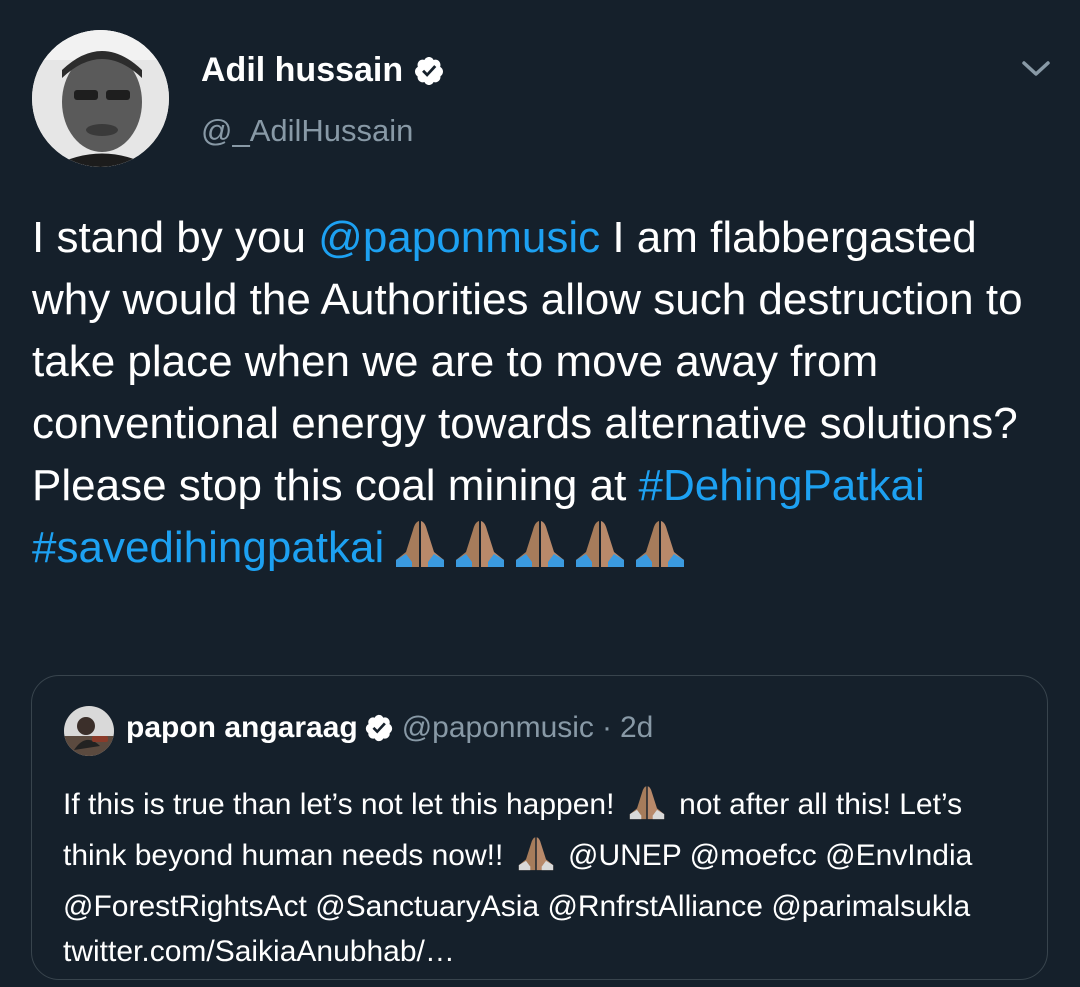 Image resolution: width=1080 pixels, height=987 pixels. Describe the element at coordinates (498, 728) in the screenshot. I see `quoted-handle: @paponmusic` at that location.